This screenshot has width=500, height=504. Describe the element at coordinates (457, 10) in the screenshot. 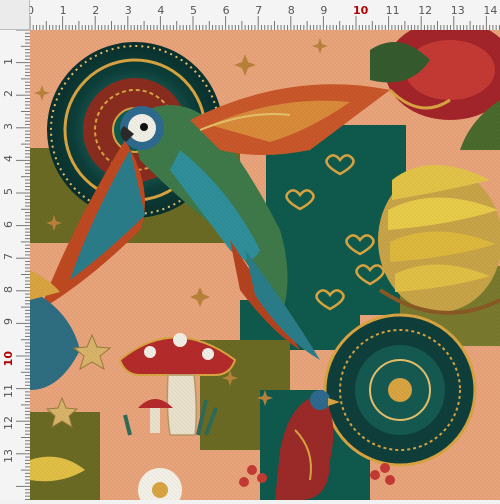

I see `top-ruler-label: 13` at that location.